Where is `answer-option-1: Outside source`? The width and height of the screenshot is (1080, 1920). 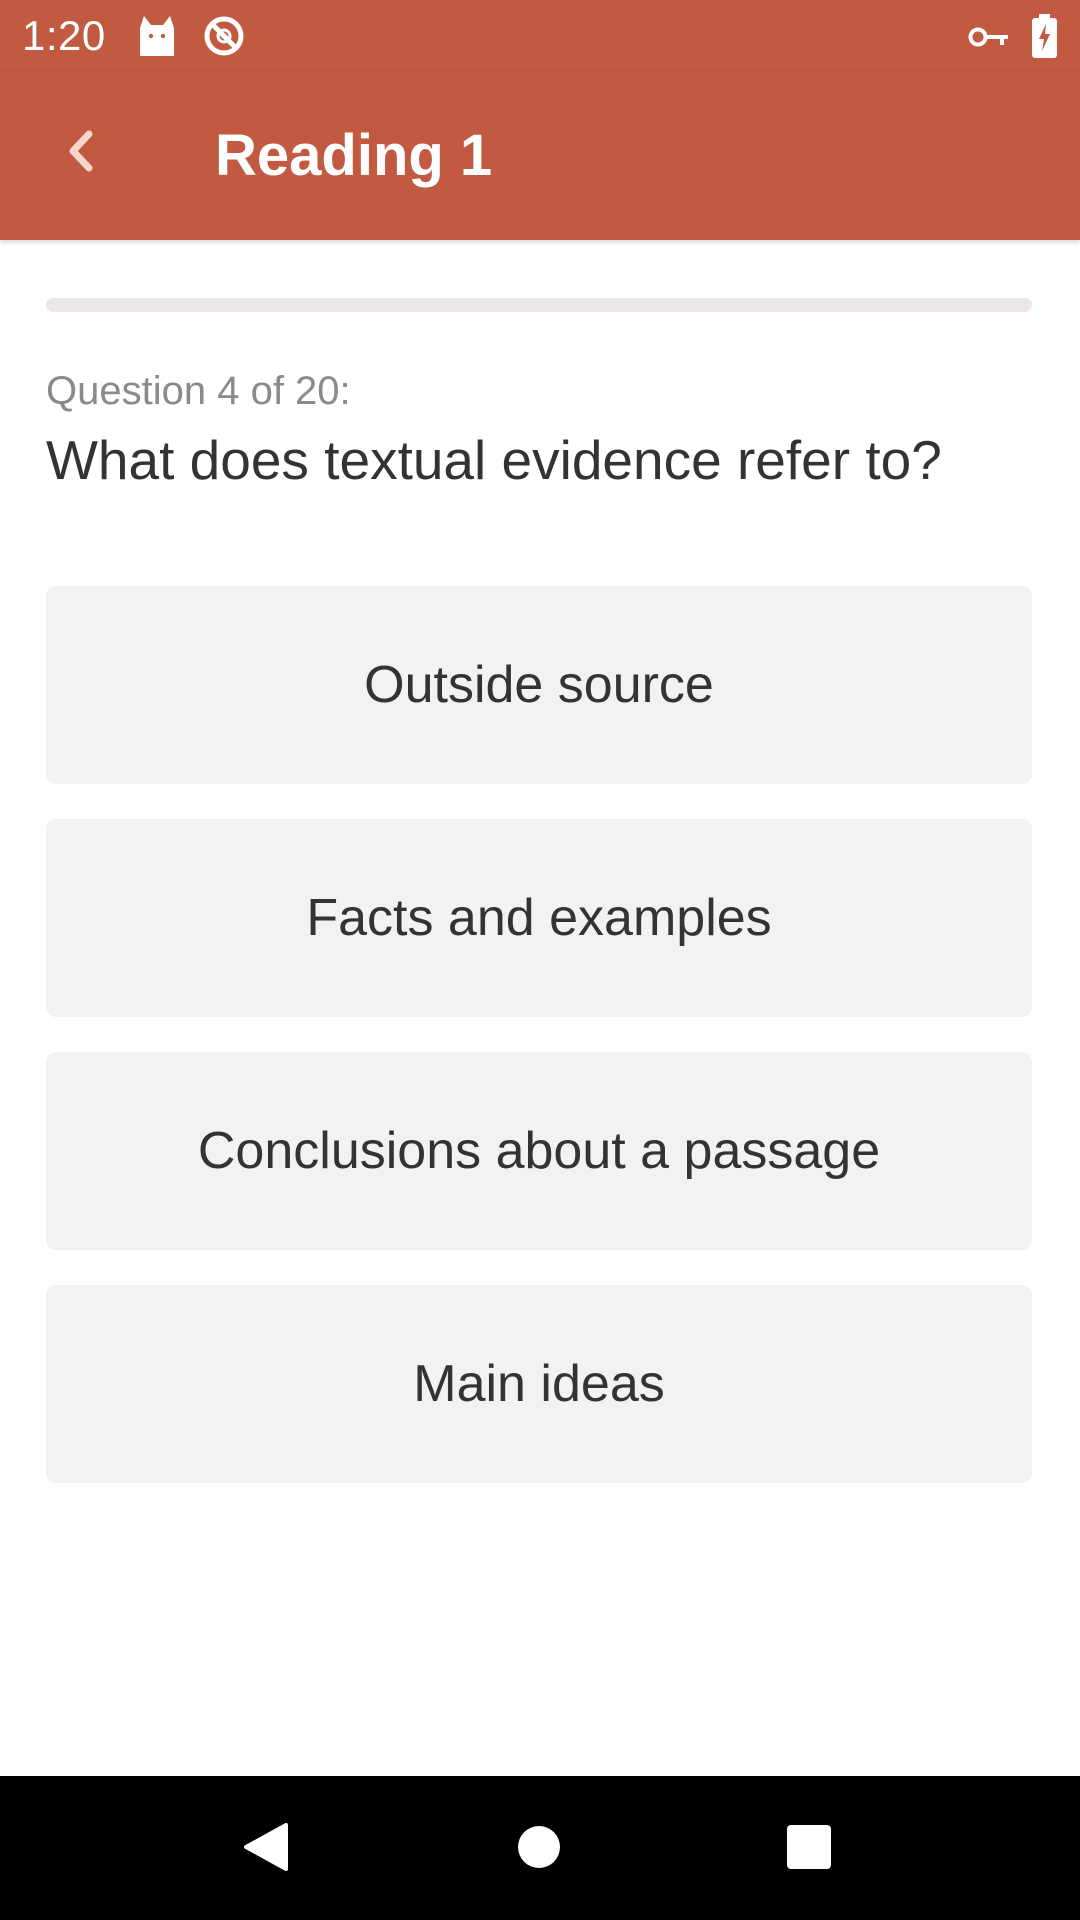
answer-option-1: Outside source is located at coordinates (539, 685).